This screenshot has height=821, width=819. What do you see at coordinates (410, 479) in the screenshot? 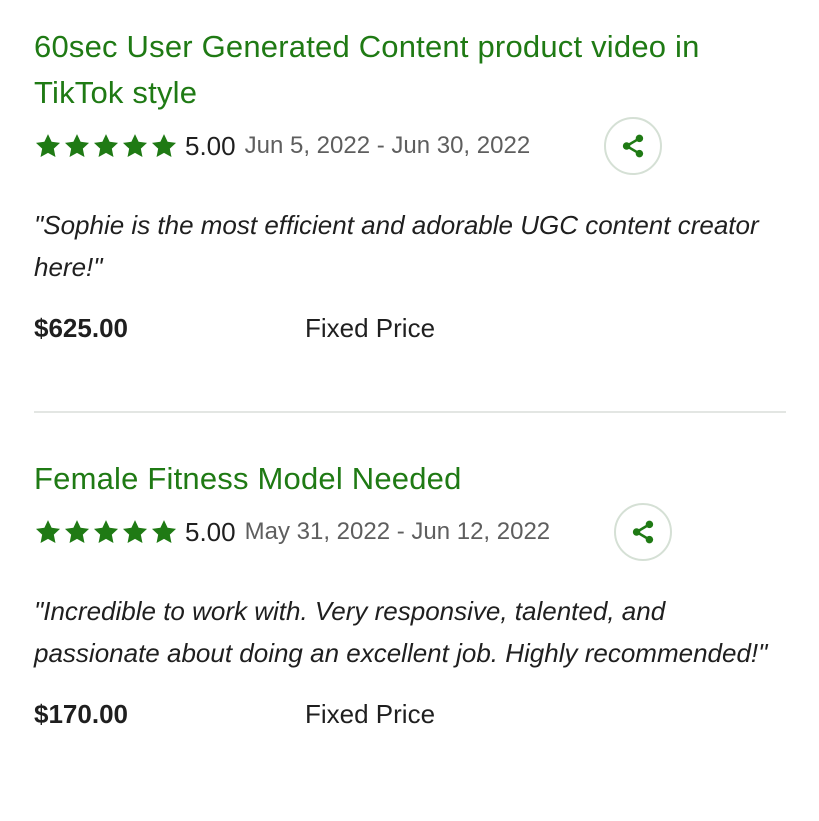
I see `job-title-link: Female Fitness Model Needed` at bounding box center [410, 479].